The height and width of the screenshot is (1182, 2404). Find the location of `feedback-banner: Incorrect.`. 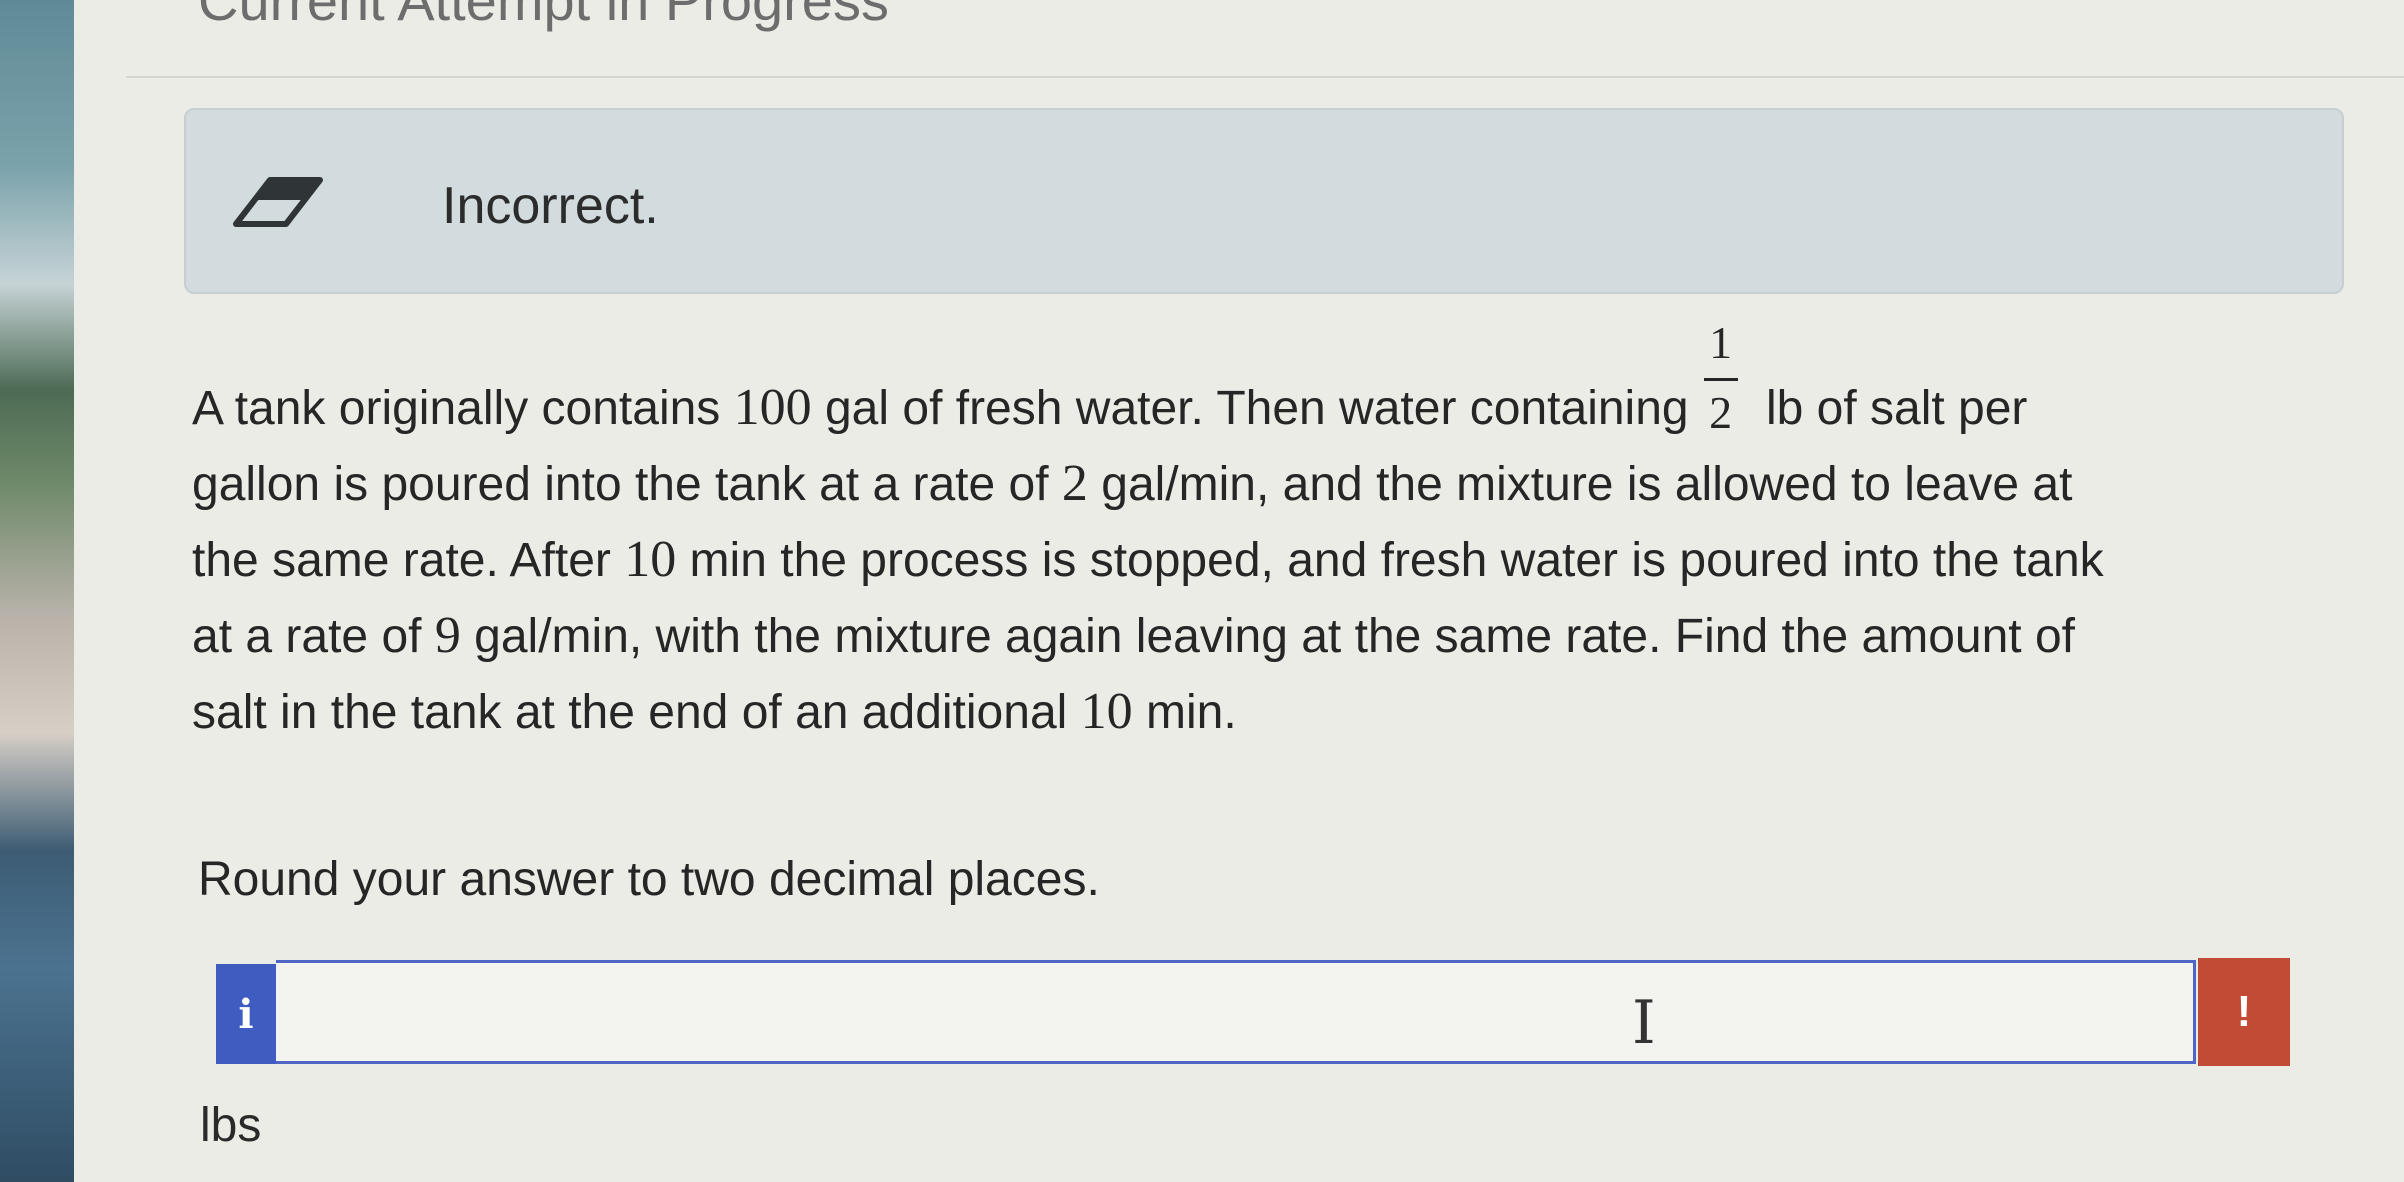

feedback-banner: Incorrect. is located at coordinates (1264, 201).